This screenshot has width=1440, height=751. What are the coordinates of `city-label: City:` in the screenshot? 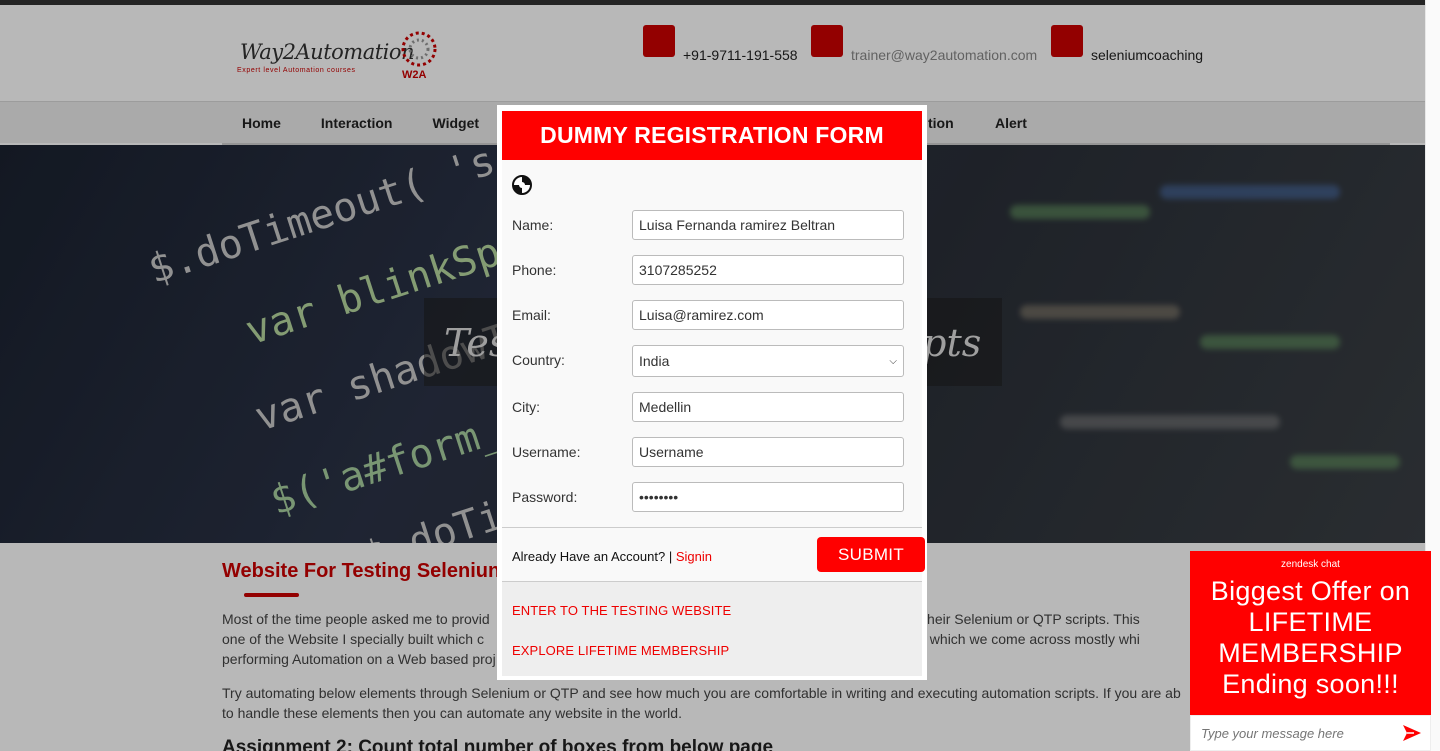 It's located at (526, 407).